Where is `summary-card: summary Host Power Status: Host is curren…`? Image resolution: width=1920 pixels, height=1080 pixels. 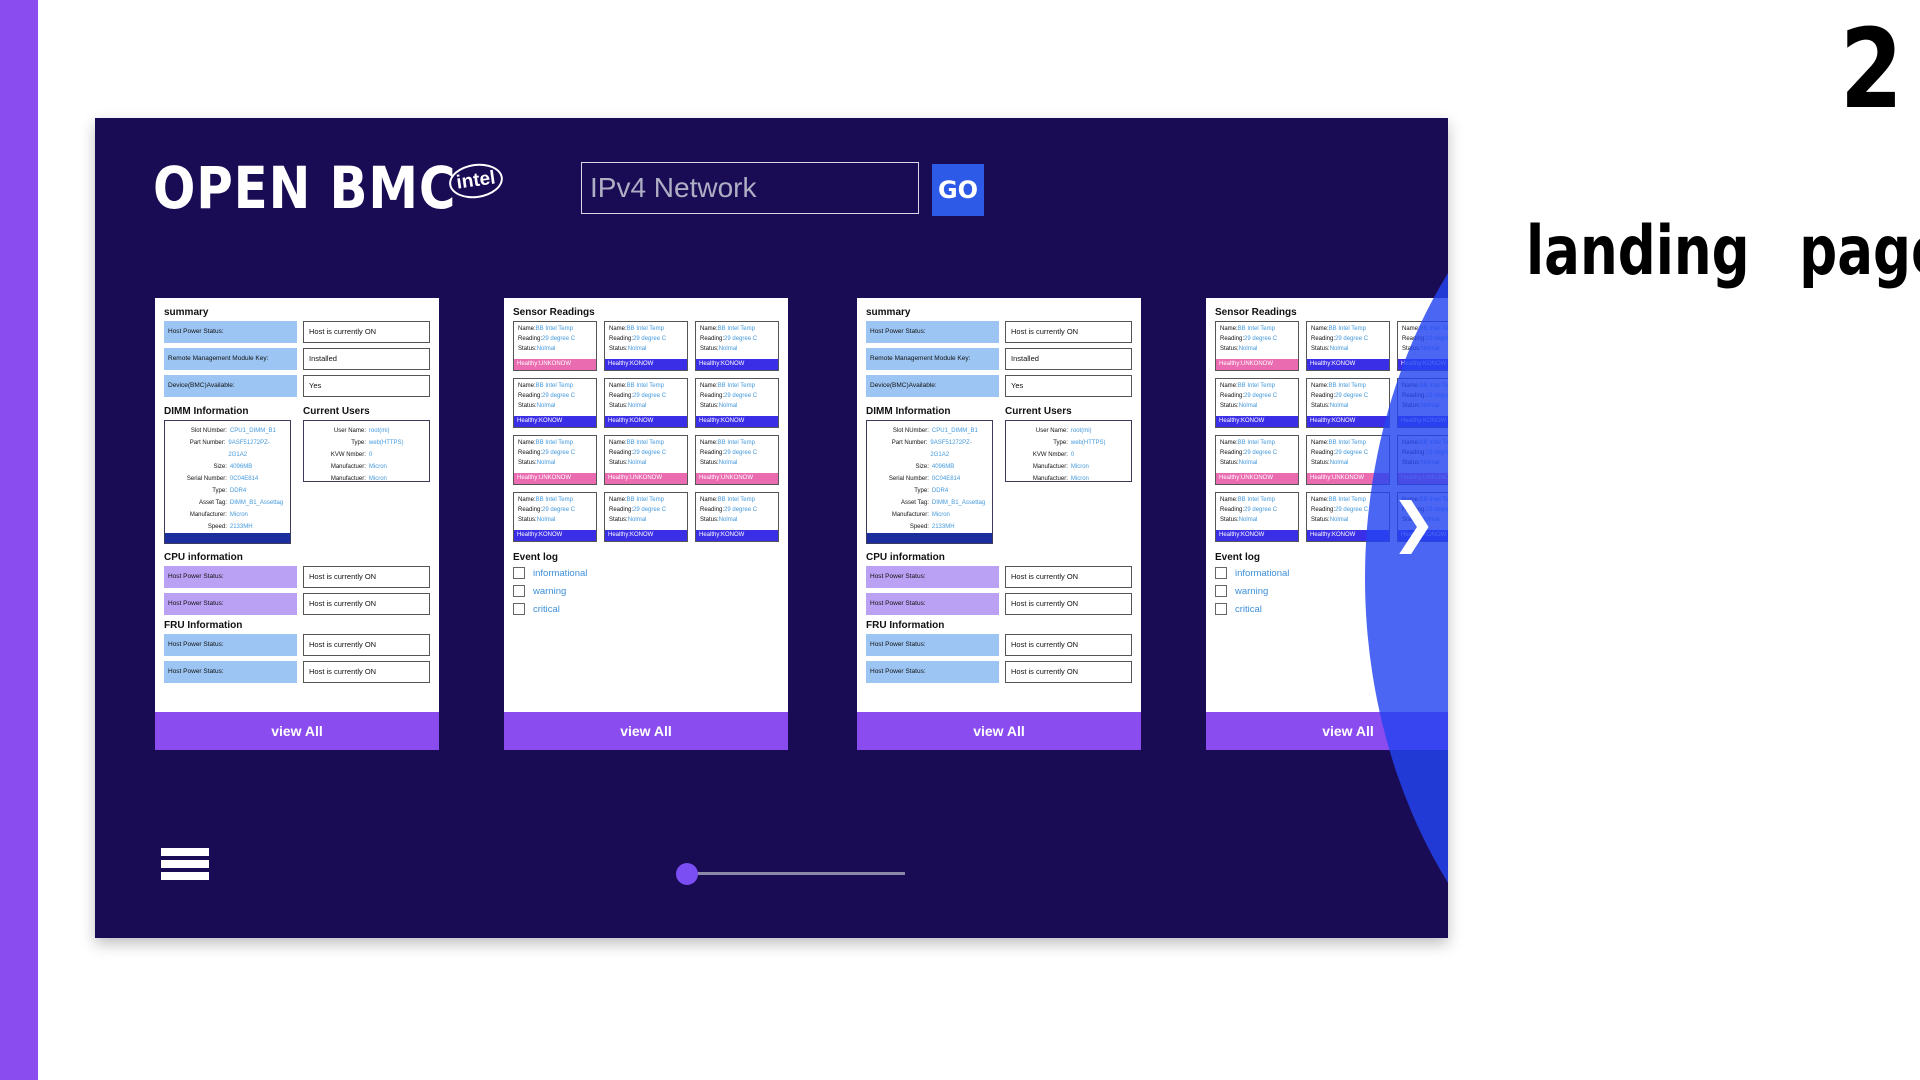
summary-card: summary Host Power Status: Host is curren… is located at coordinates (297, 524).